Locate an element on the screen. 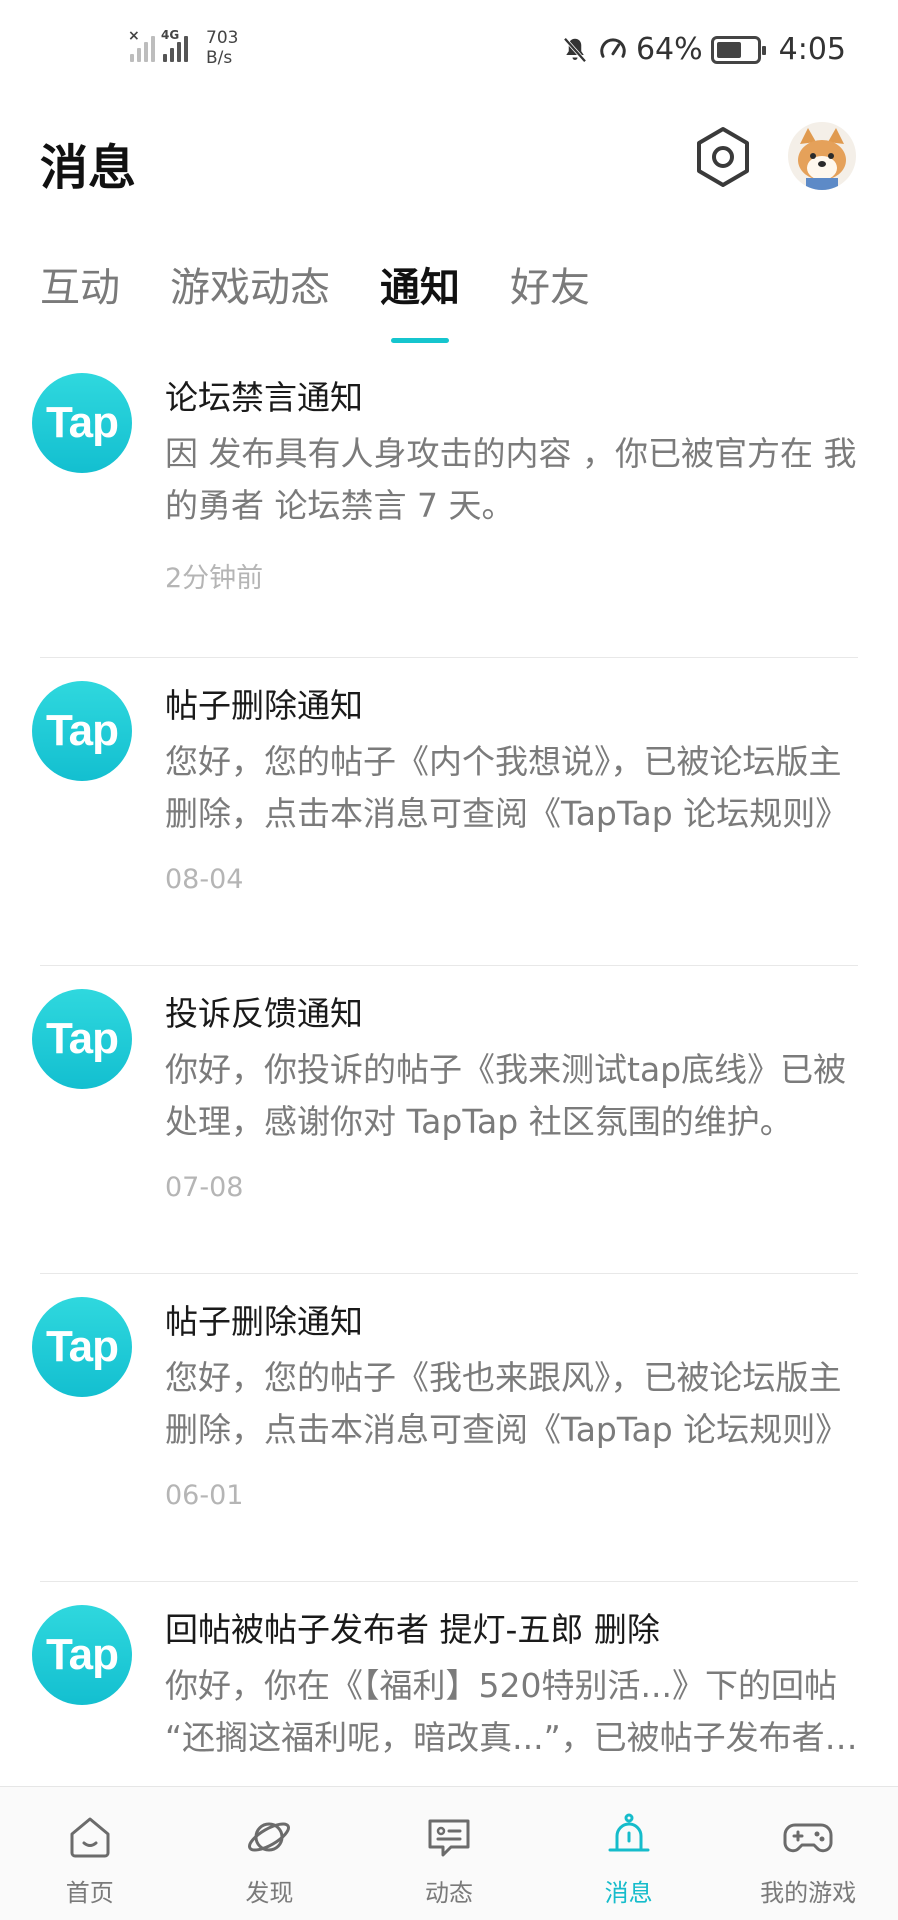 The image size is (898, 1920). settings-hexagon-icon is located at coordinates (723, 157).